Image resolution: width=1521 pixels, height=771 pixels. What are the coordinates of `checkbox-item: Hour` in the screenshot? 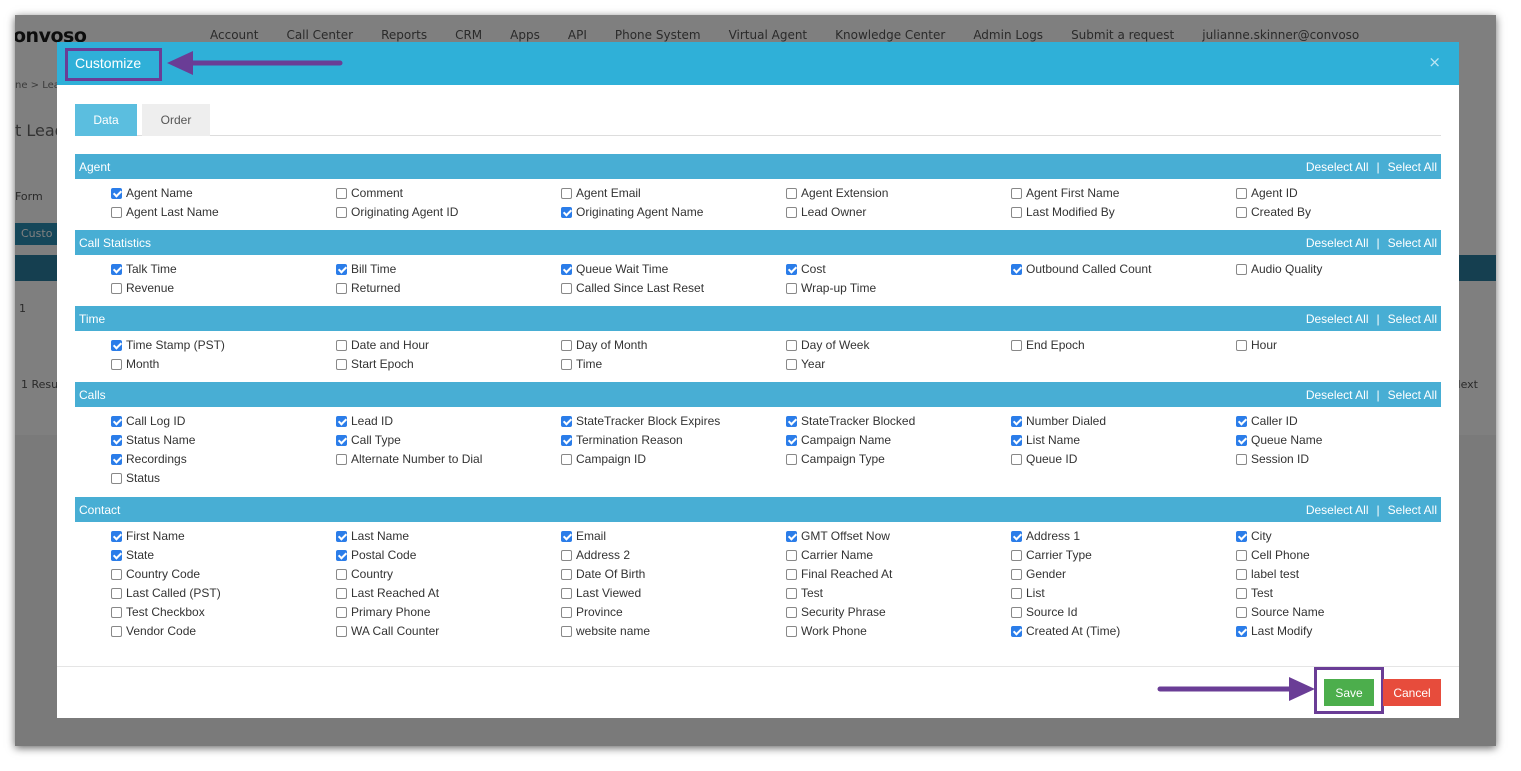 It's located at (1348, 345).